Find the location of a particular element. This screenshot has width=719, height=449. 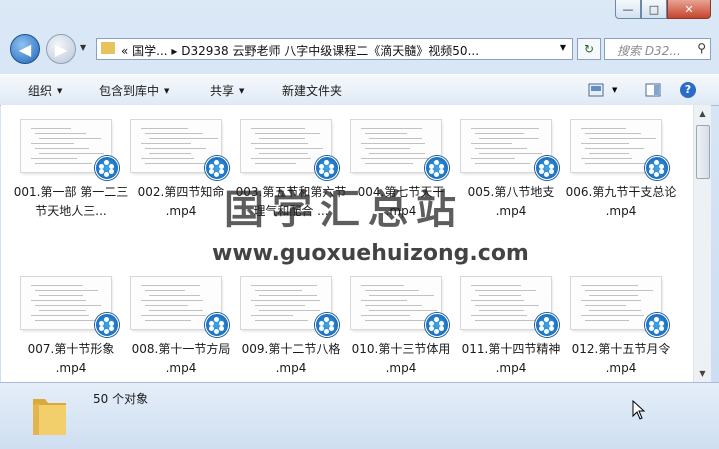

new-folder-button: 新建文件夹 is located at coordinates (312, 90).